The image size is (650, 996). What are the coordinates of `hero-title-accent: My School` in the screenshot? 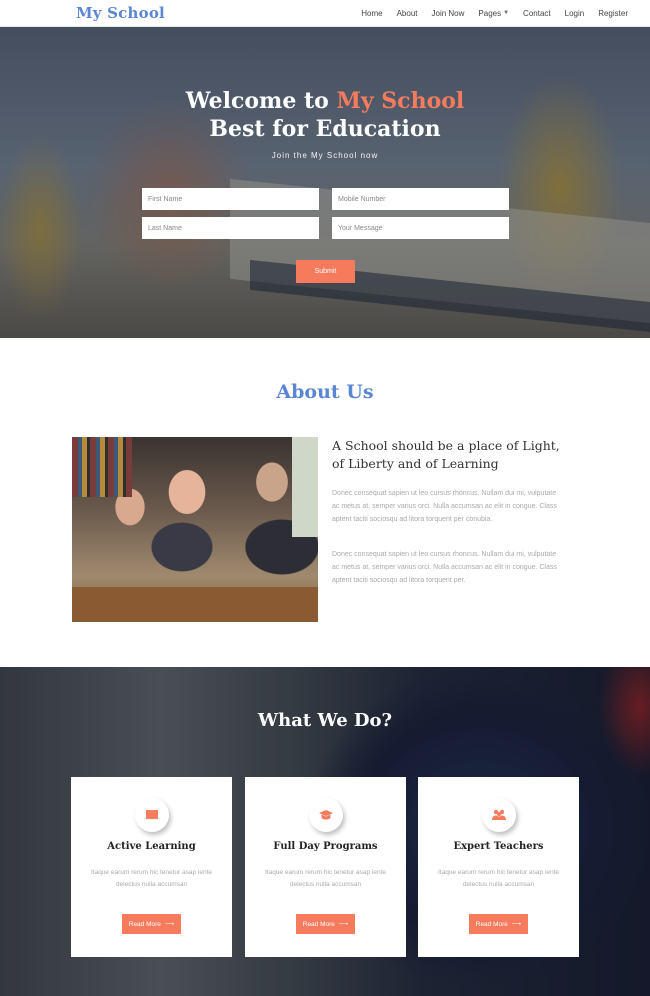 It's located at (400, 101).